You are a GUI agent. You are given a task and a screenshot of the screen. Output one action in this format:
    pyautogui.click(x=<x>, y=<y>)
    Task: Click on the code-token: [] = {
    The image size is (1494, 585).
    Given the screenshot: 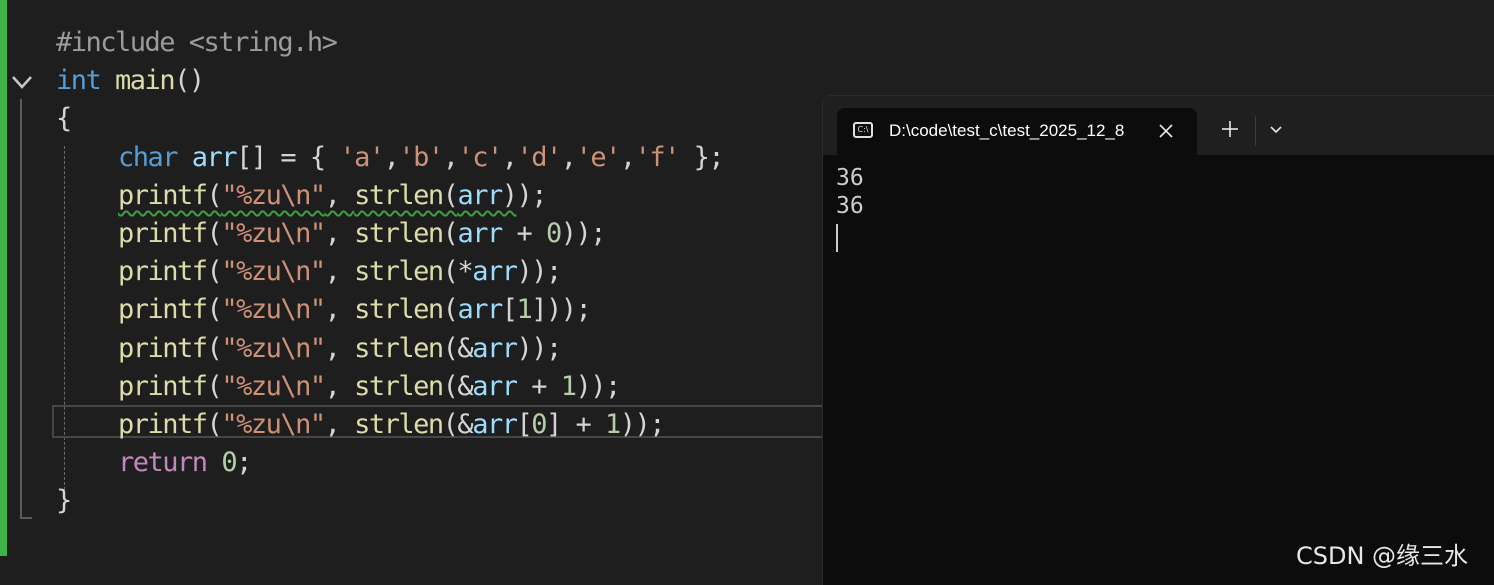 What is the action you would take?
    pyautogui.click(x=288, y=157)
    